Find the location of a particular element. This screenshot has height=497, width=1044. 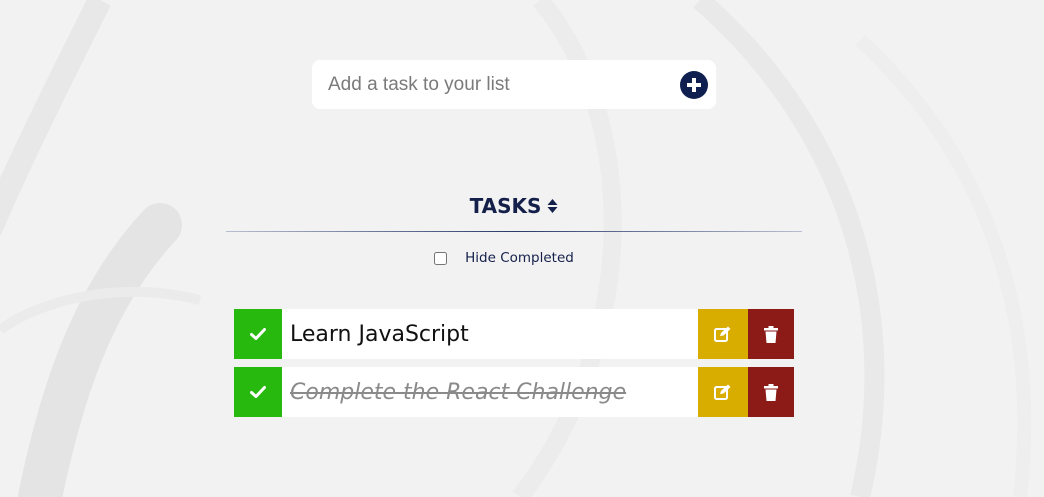

tasks-header: TASKS is located at coordinates (514, 206).